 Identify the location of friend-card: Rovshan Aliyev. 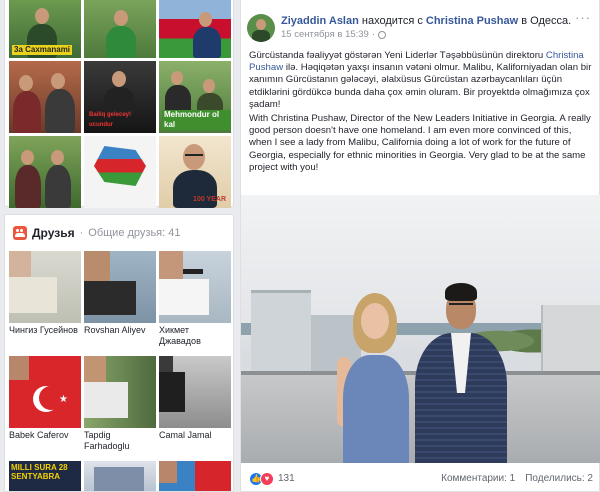
(120, 303).